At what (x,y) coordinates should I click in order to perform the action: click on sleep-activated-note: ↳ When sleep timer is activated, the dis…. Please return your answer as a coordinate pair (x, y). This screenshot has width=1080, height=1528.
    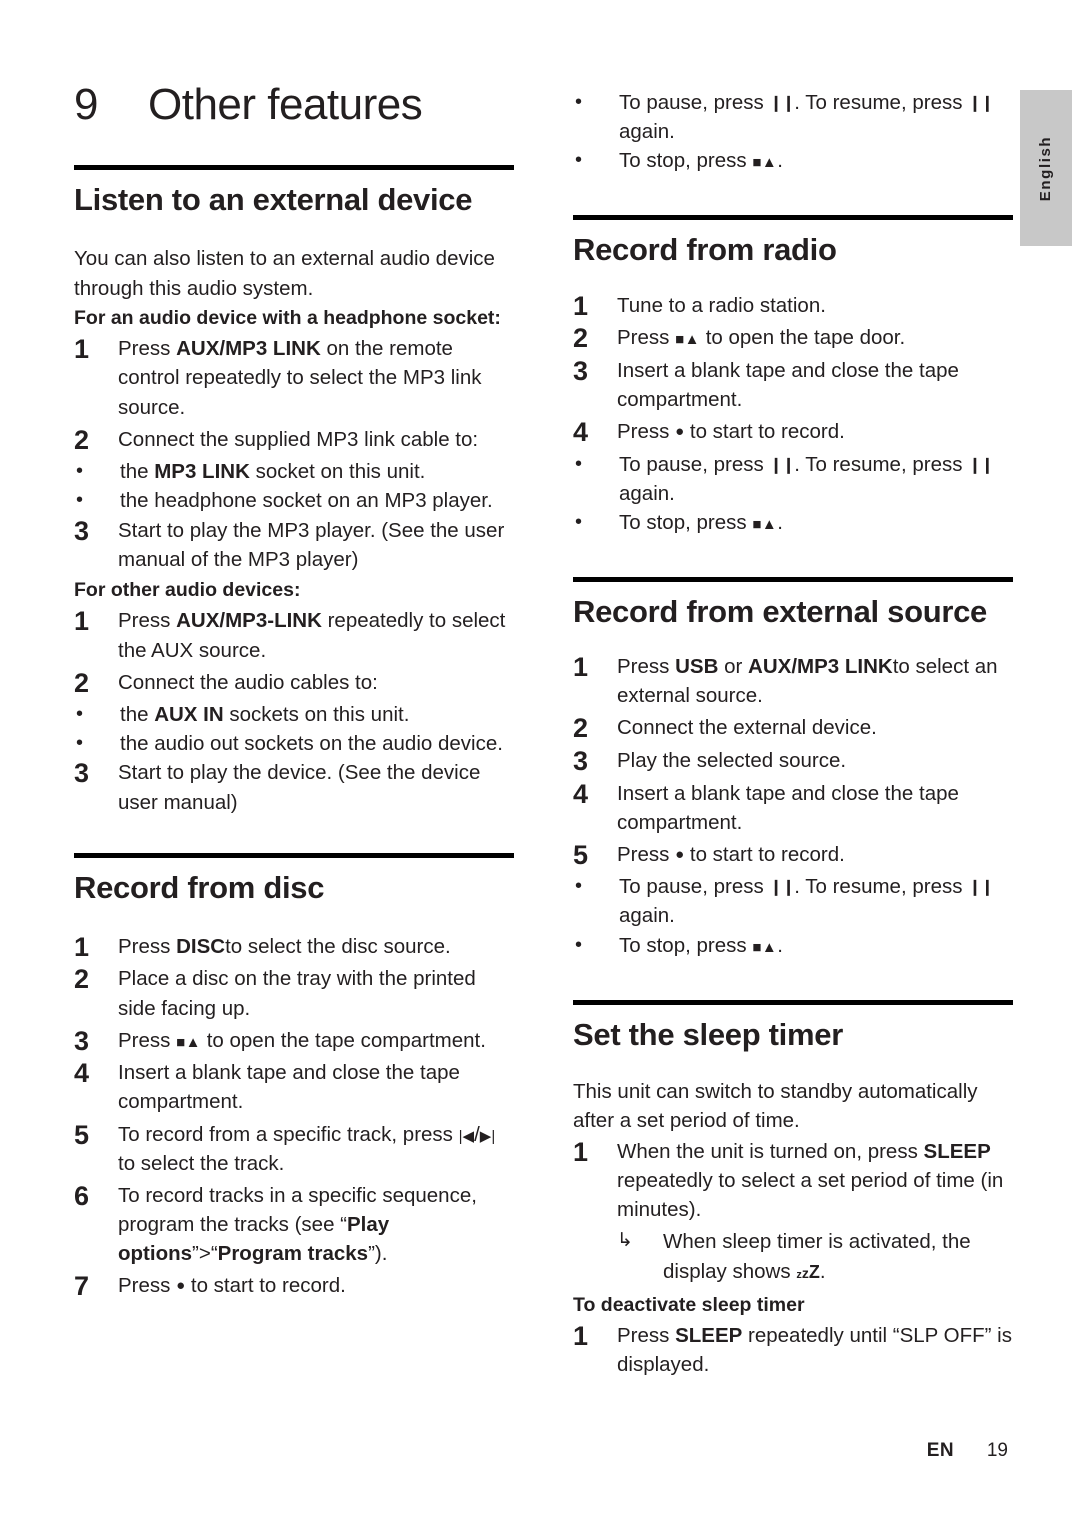
    Looking at the image, I should click on (815, 1256).